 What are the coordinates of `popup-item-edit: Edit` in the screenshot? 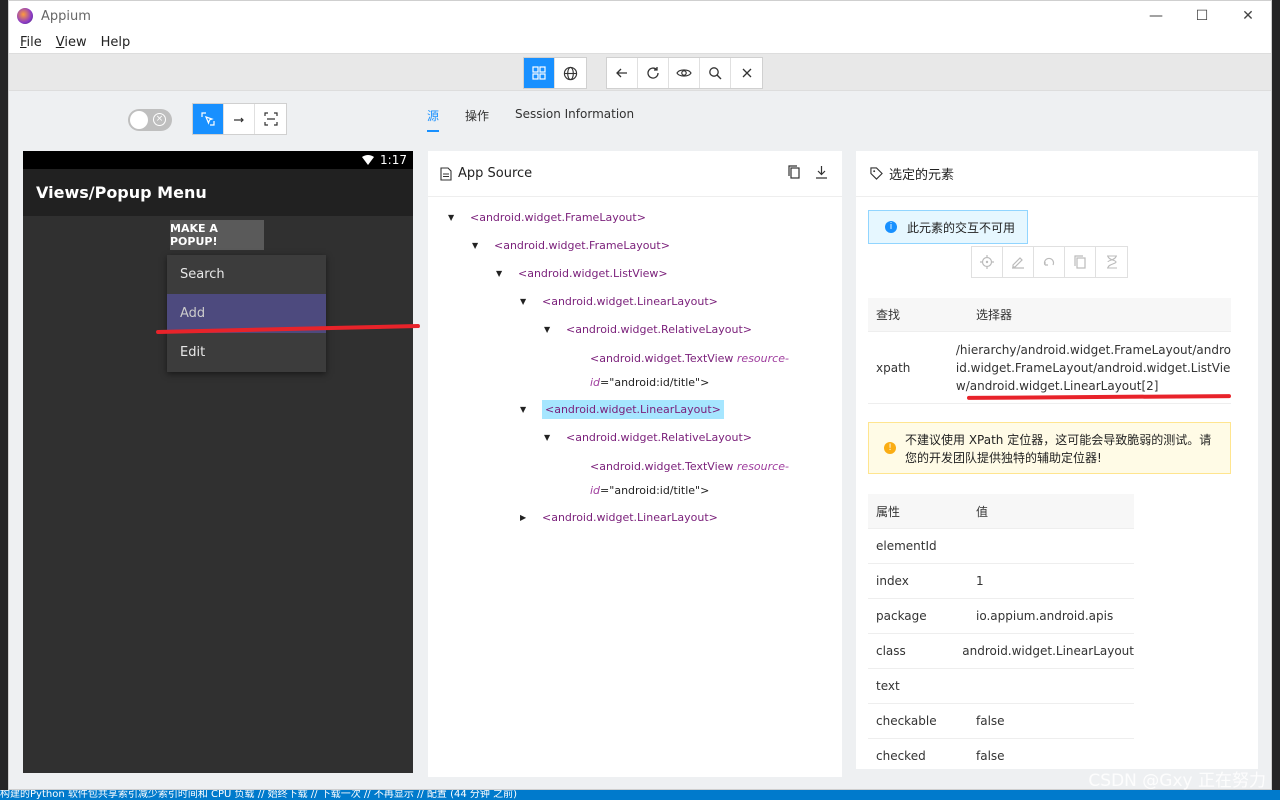 It's located at (246, 352).